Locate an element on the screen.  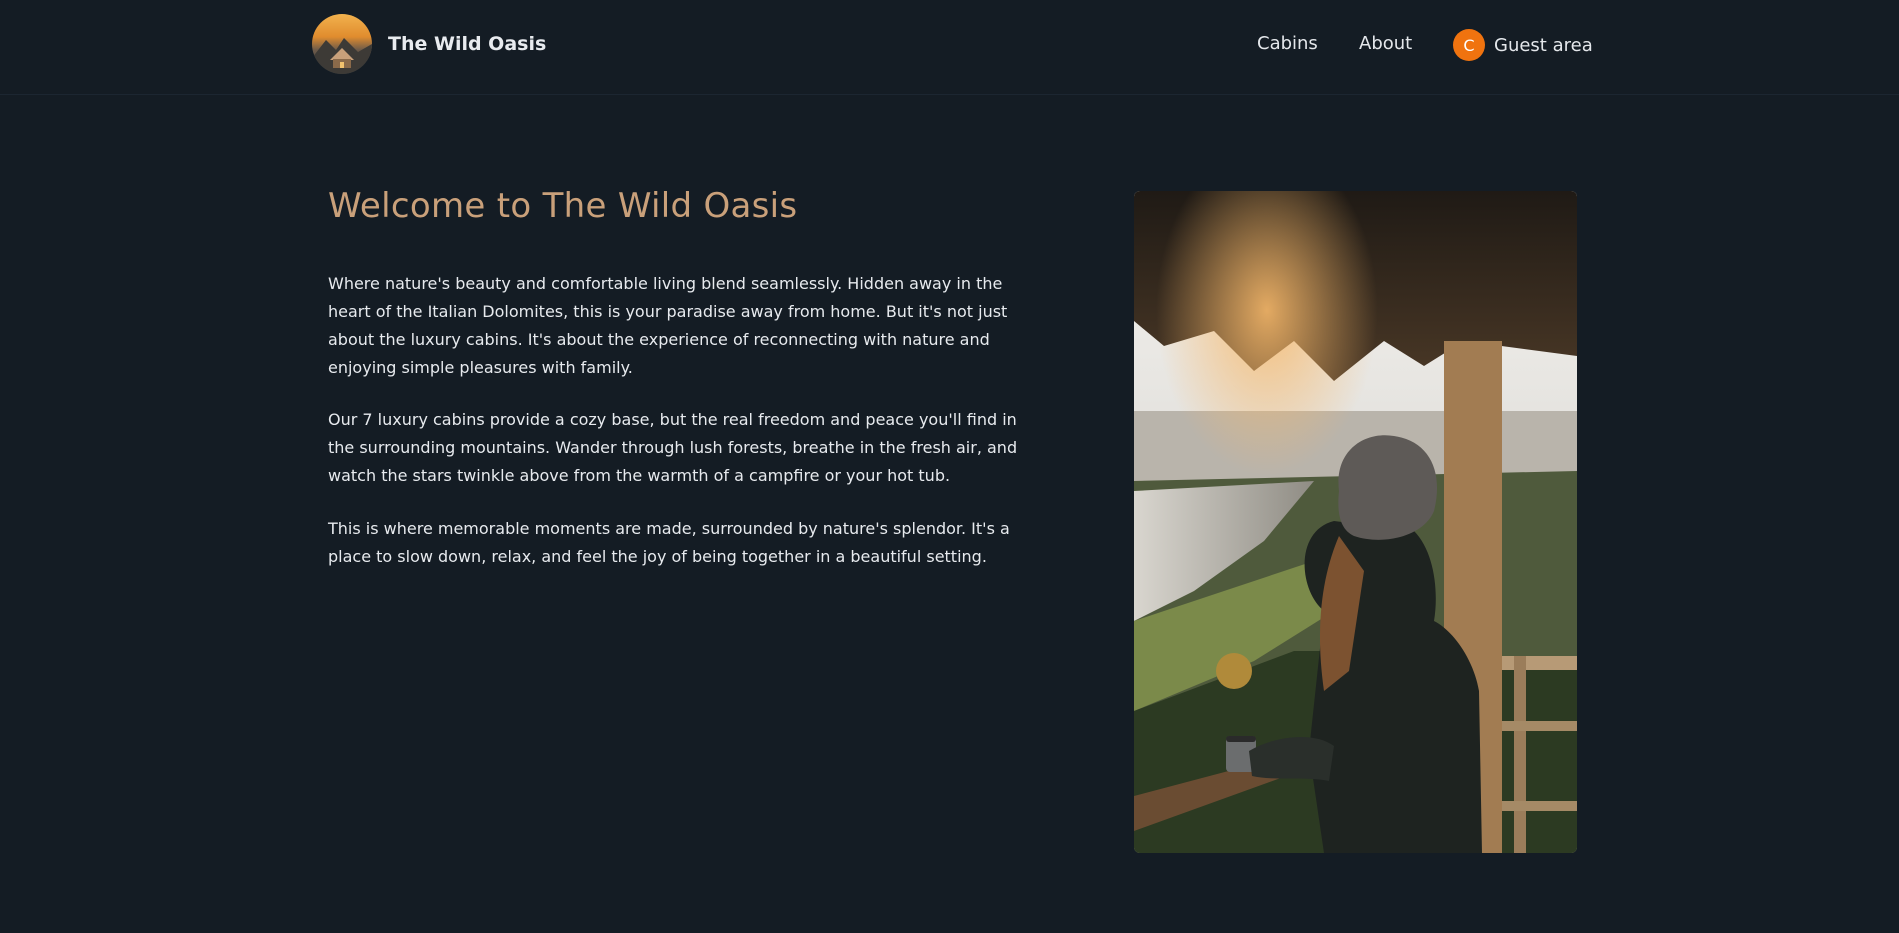
guest-area-label: Guest area is located at coordinates (1543, 45).